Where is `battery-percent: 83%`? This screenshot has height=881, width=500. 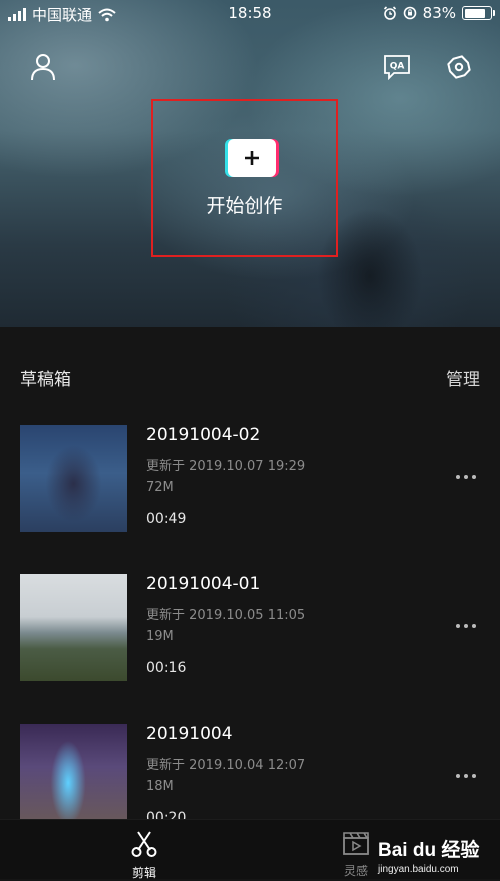 battery-percent: 83% is located at coordinates (439, 13).